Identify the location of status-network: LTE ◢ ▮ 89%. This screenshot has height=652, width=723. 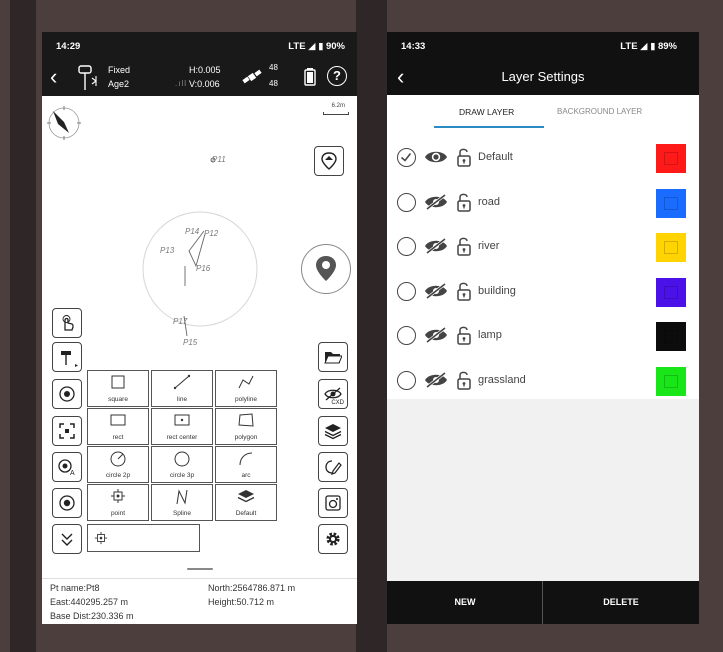
(648, 46).